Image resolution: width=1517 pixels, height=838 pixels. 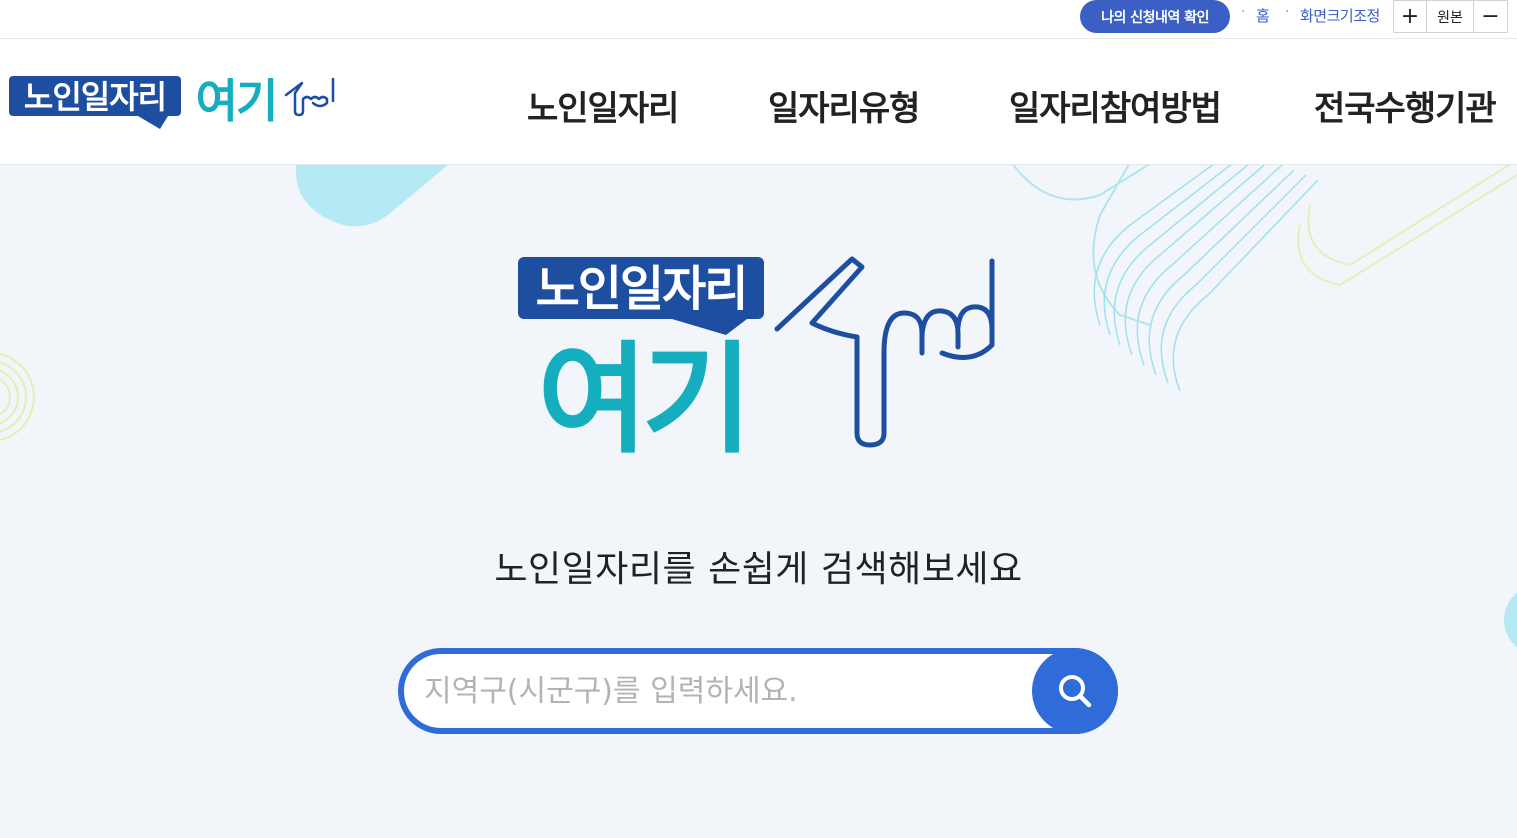 What do you see at coordinates (1340, 16) in the screenshot?
I see `zoom-label: 화면크기조정` at bounding box center [1340, 16].